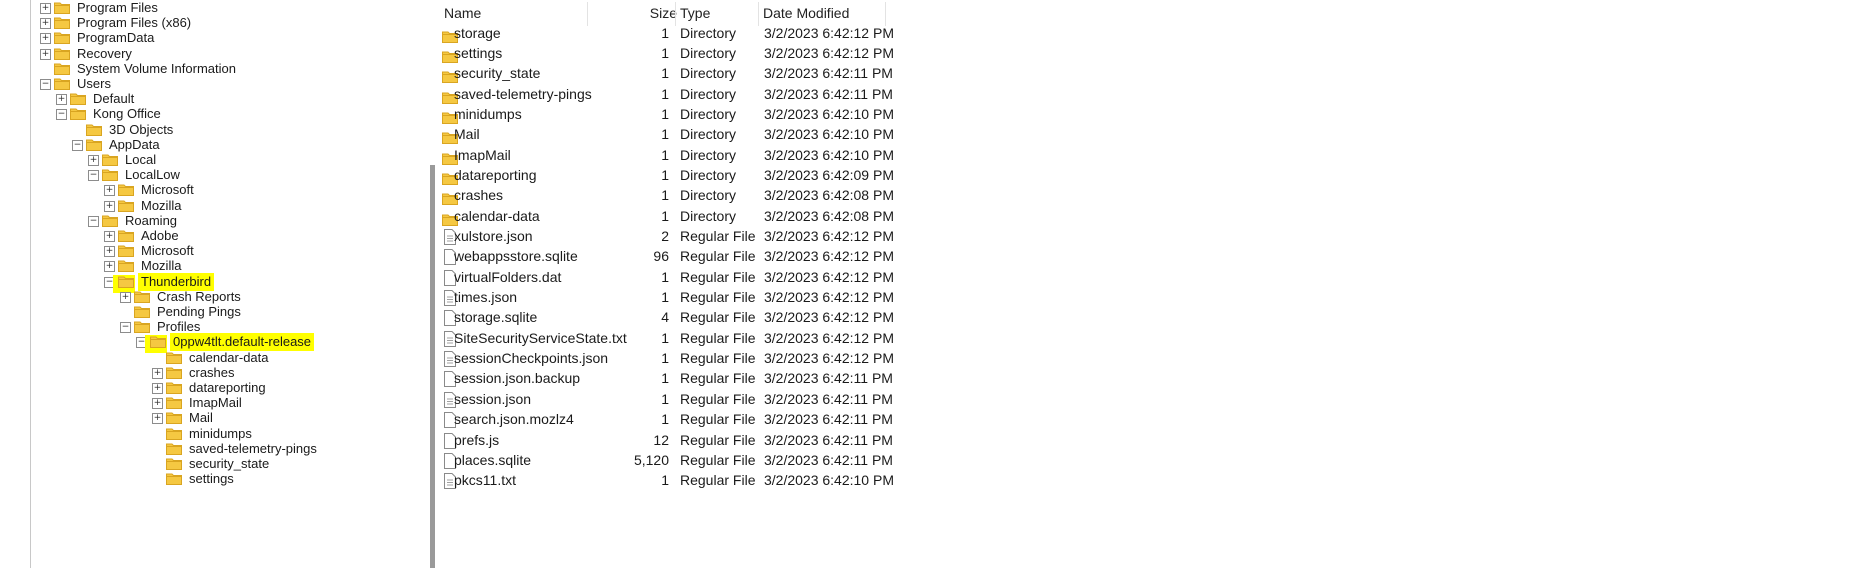 This screenshot has height=568, width=1853. What do you see at coordinates (718, 480) in the screenshot?
I see `file-type: Regular File` at bounding box center [718, 480].